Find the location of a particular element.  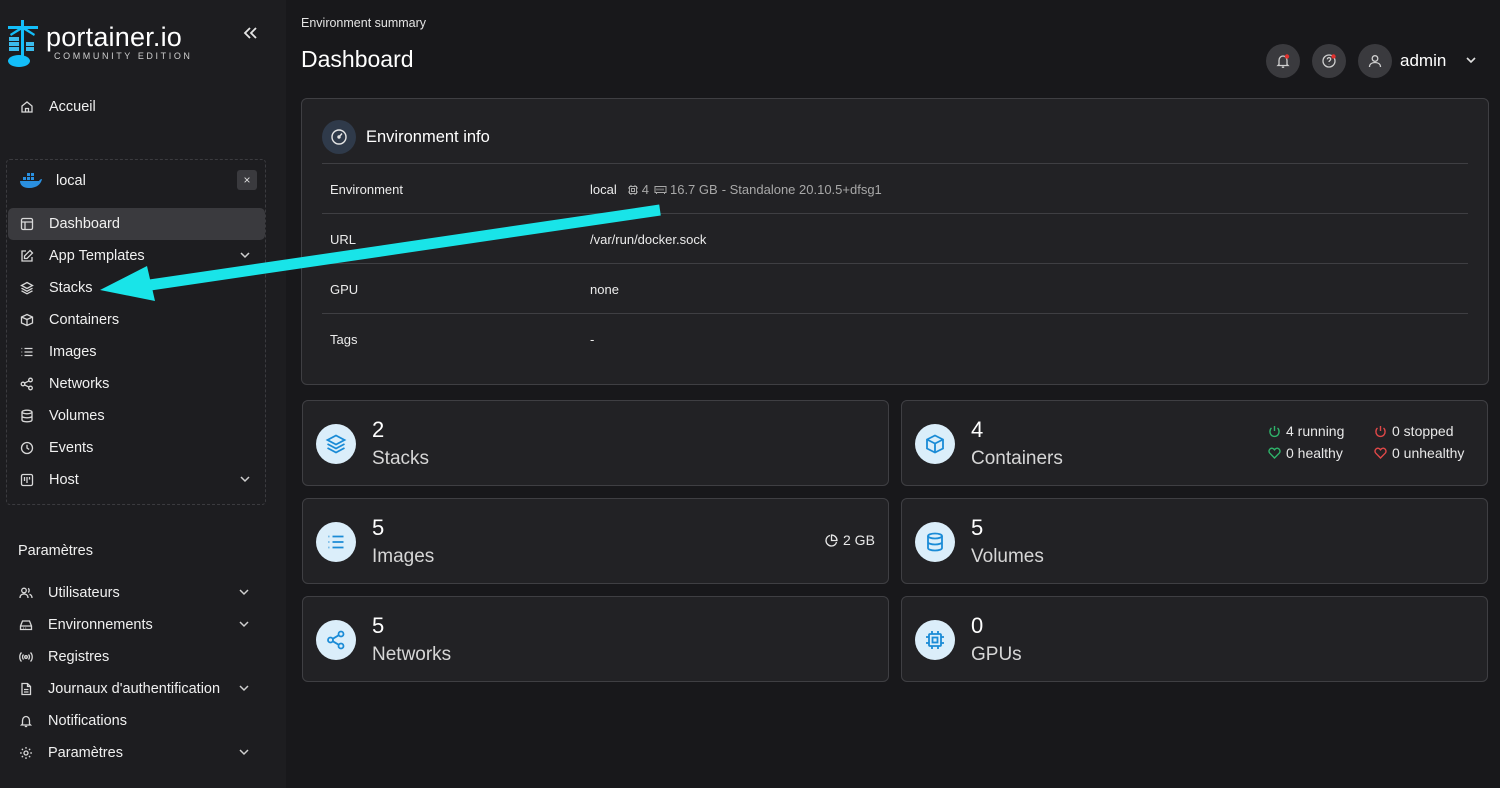

sidebar-item-home: Accueil is located at coordinates (136, 107).